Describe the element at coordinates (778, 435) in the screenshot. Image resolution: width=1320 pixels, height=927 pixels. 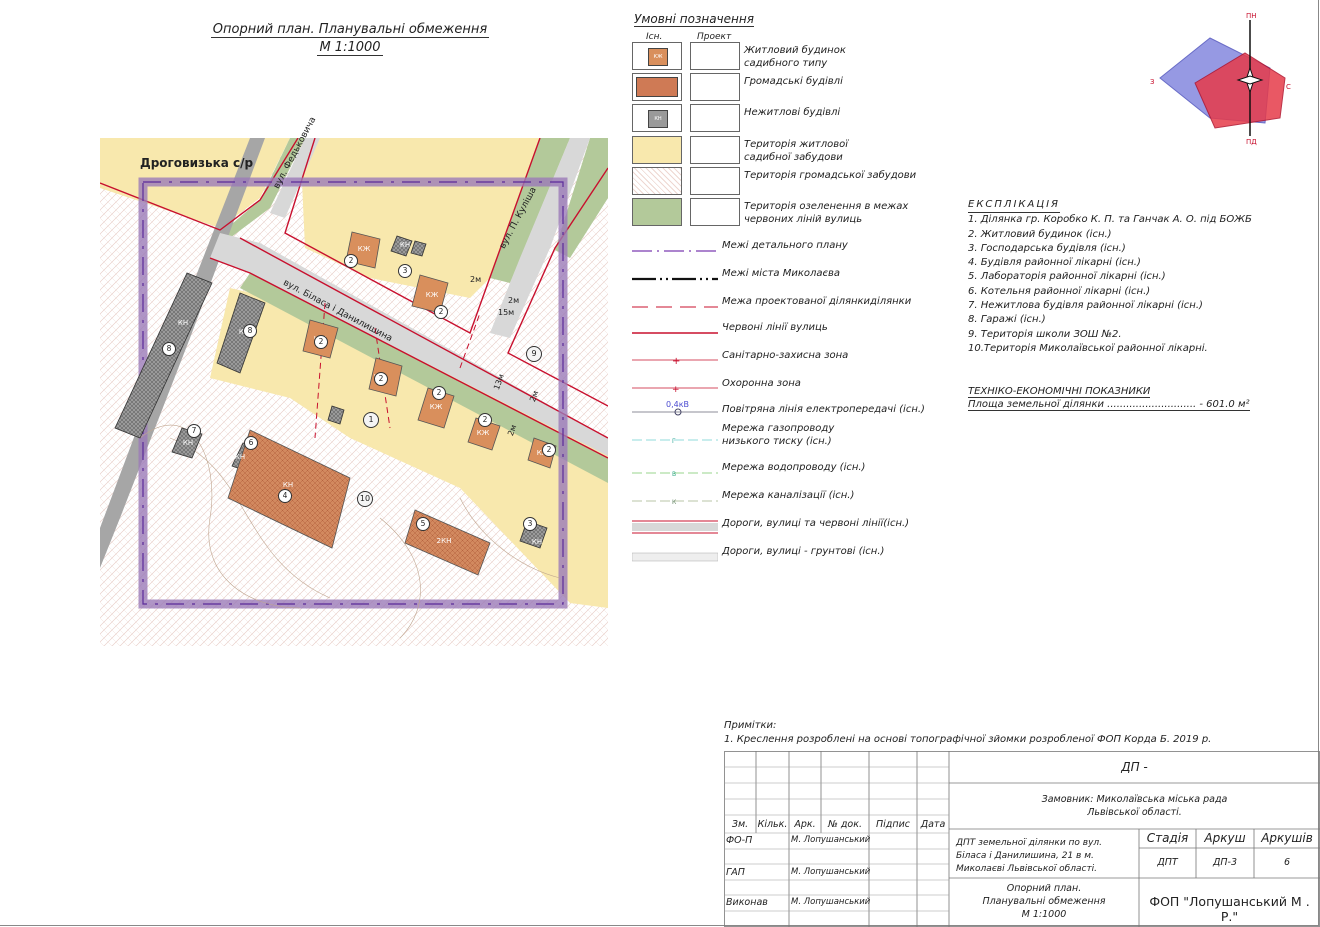
I see `legend-label-14: Мережа газопроводу низького тиску (існ.)` at that location.